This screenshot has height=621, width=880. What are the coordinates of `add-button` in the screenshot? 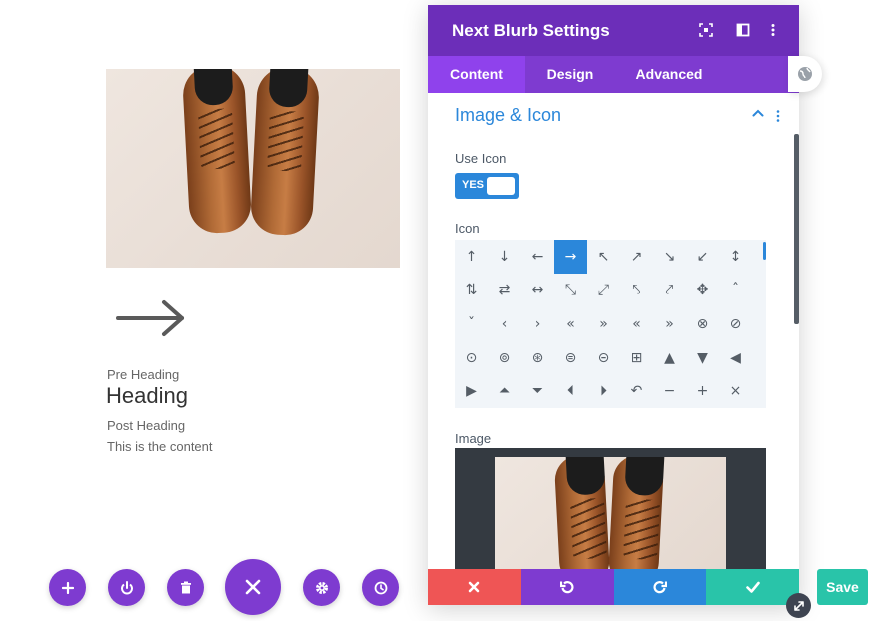 It's located at (67, 587).